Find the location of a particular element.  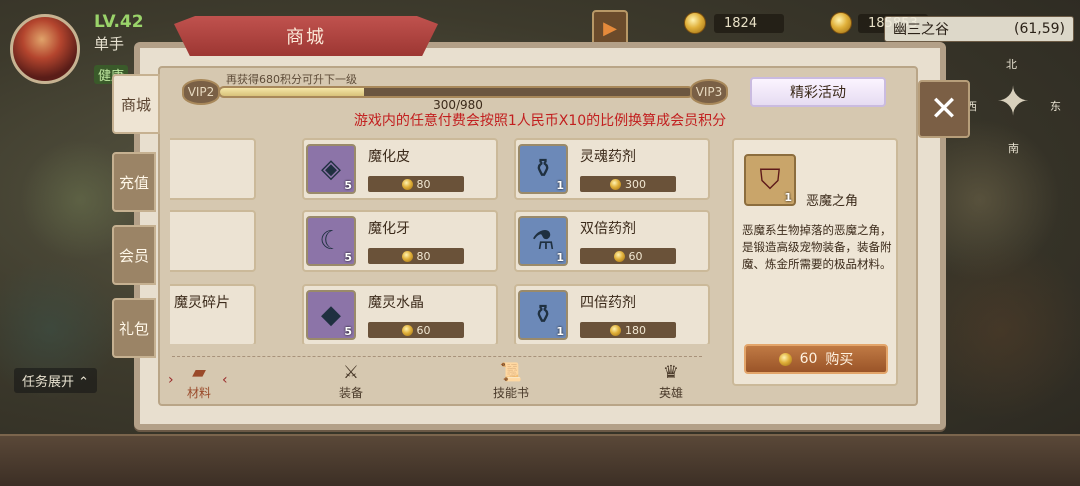

bottom-bar is located at coordinates (540, 460).